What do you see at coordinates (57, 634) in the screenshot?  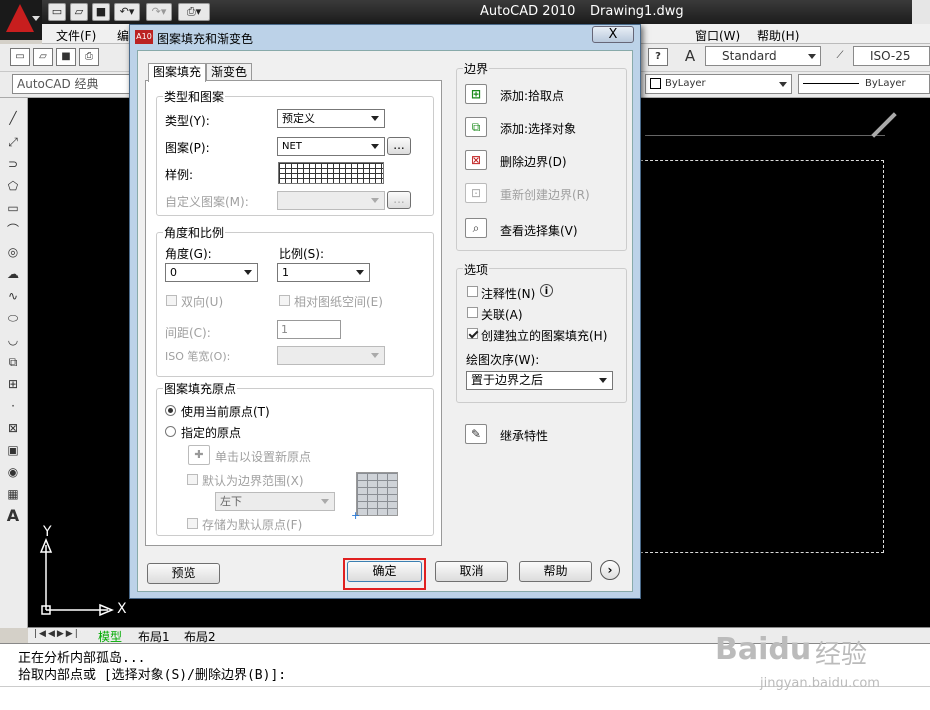 I see `tab-nav-arrows-icon: |◀◀▶▶|` at bounding box center [57, 634].